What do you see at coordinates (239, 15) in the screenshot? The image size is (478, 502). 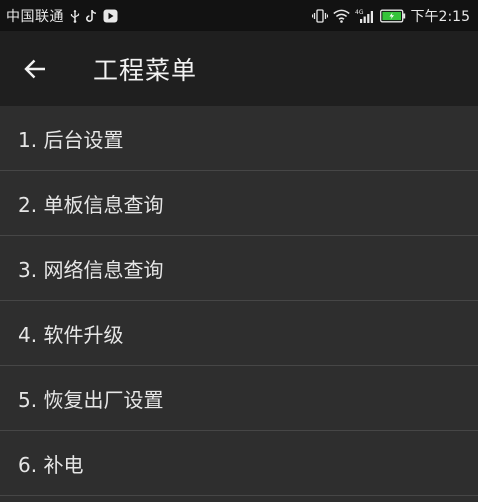 I see `status-bar: 中国联通 4G 下午2:15` at bounding box center [239, 15].